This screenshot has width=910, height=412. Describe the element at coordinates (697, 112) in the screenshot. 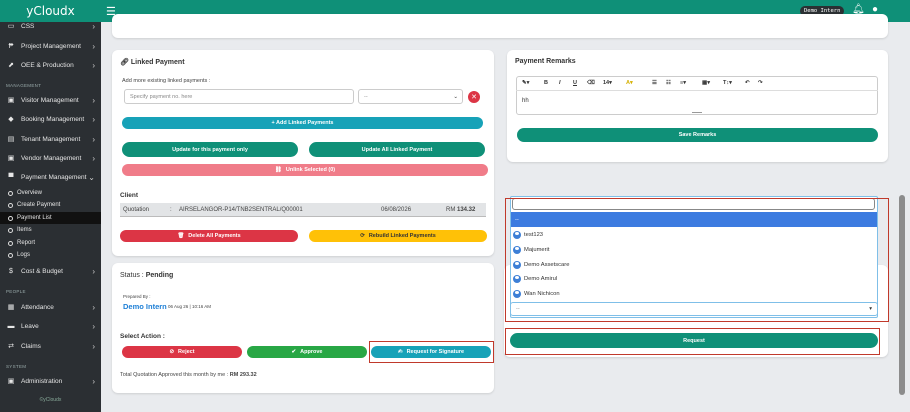

I see `resize-handle` at that location.